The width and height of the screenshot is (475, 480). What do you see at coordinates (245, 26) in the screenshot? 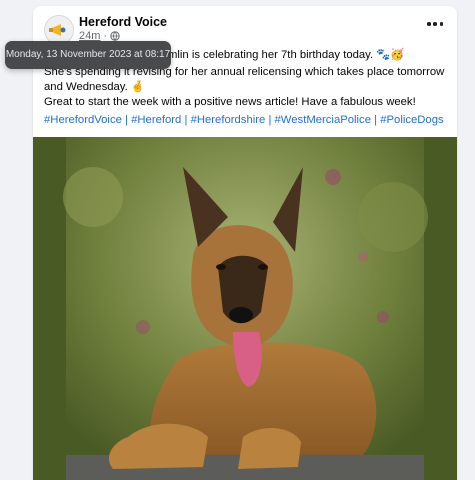
I see `post-header: Hereford Voice 24m ·` at bounding box center [245, 26].